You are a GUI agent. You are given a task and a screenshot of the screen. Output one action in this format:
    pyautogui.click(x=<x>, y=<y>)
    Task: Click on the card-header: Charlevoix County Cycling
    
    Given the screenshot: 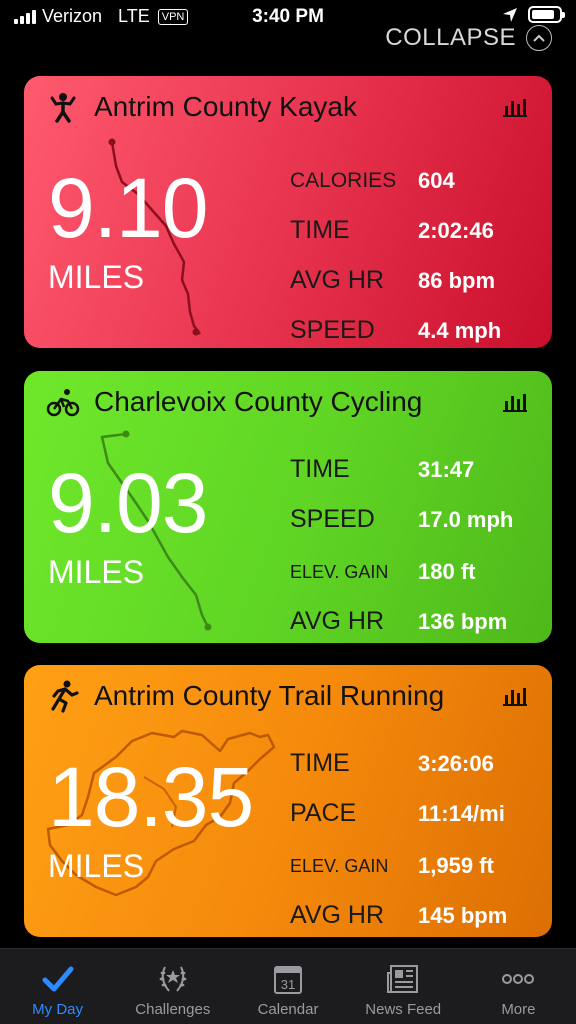 What is the action you would take?
    pyautogui.click(x=234, y=402)
    